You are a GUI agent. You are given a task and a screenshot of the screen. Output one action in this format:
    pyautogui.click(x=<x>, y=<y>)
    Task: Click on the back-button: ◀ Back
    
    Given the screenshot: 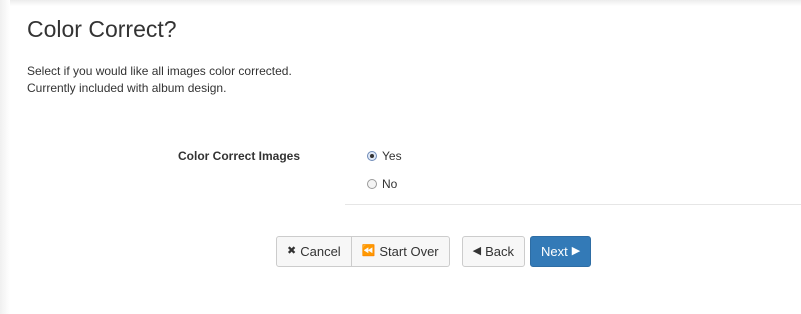 What is the action you would take?
    pyautogui.click(x=493, y=251)
    